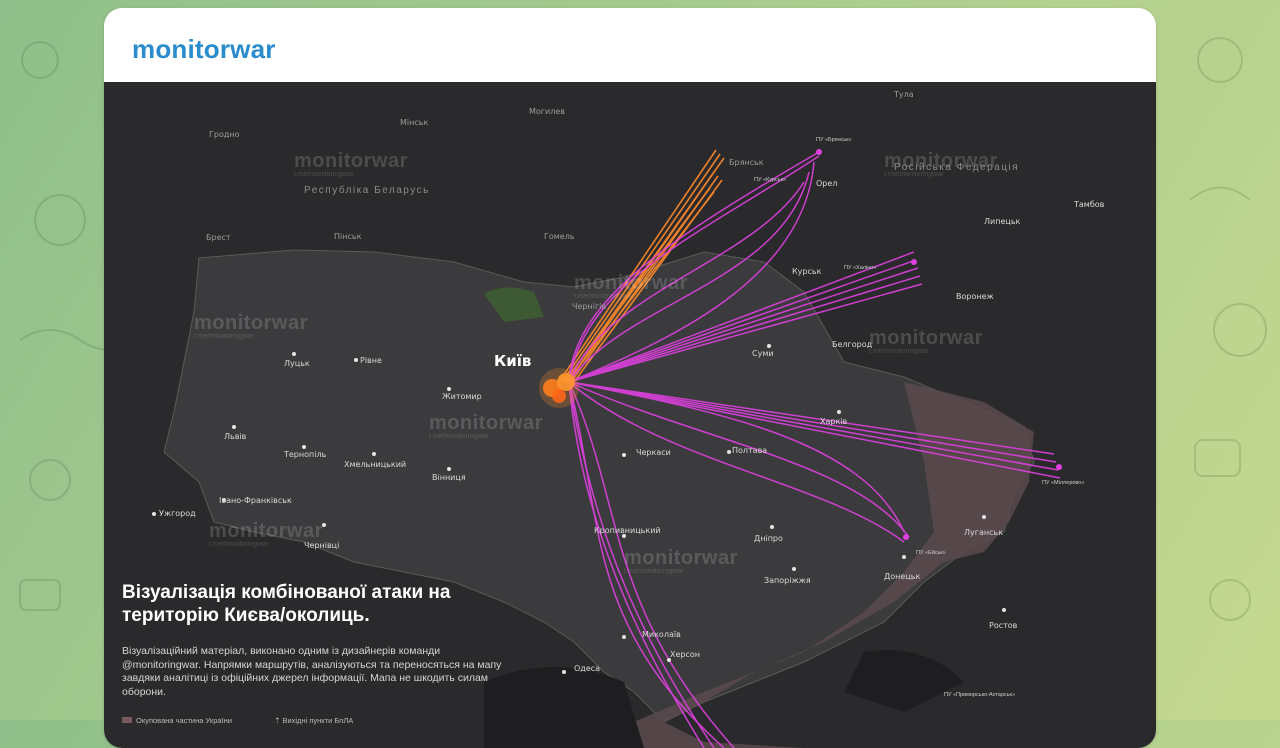  Describe the element at coordinates (449, 477) in the screenshot. I see `city-label: Вінниця` at that location.